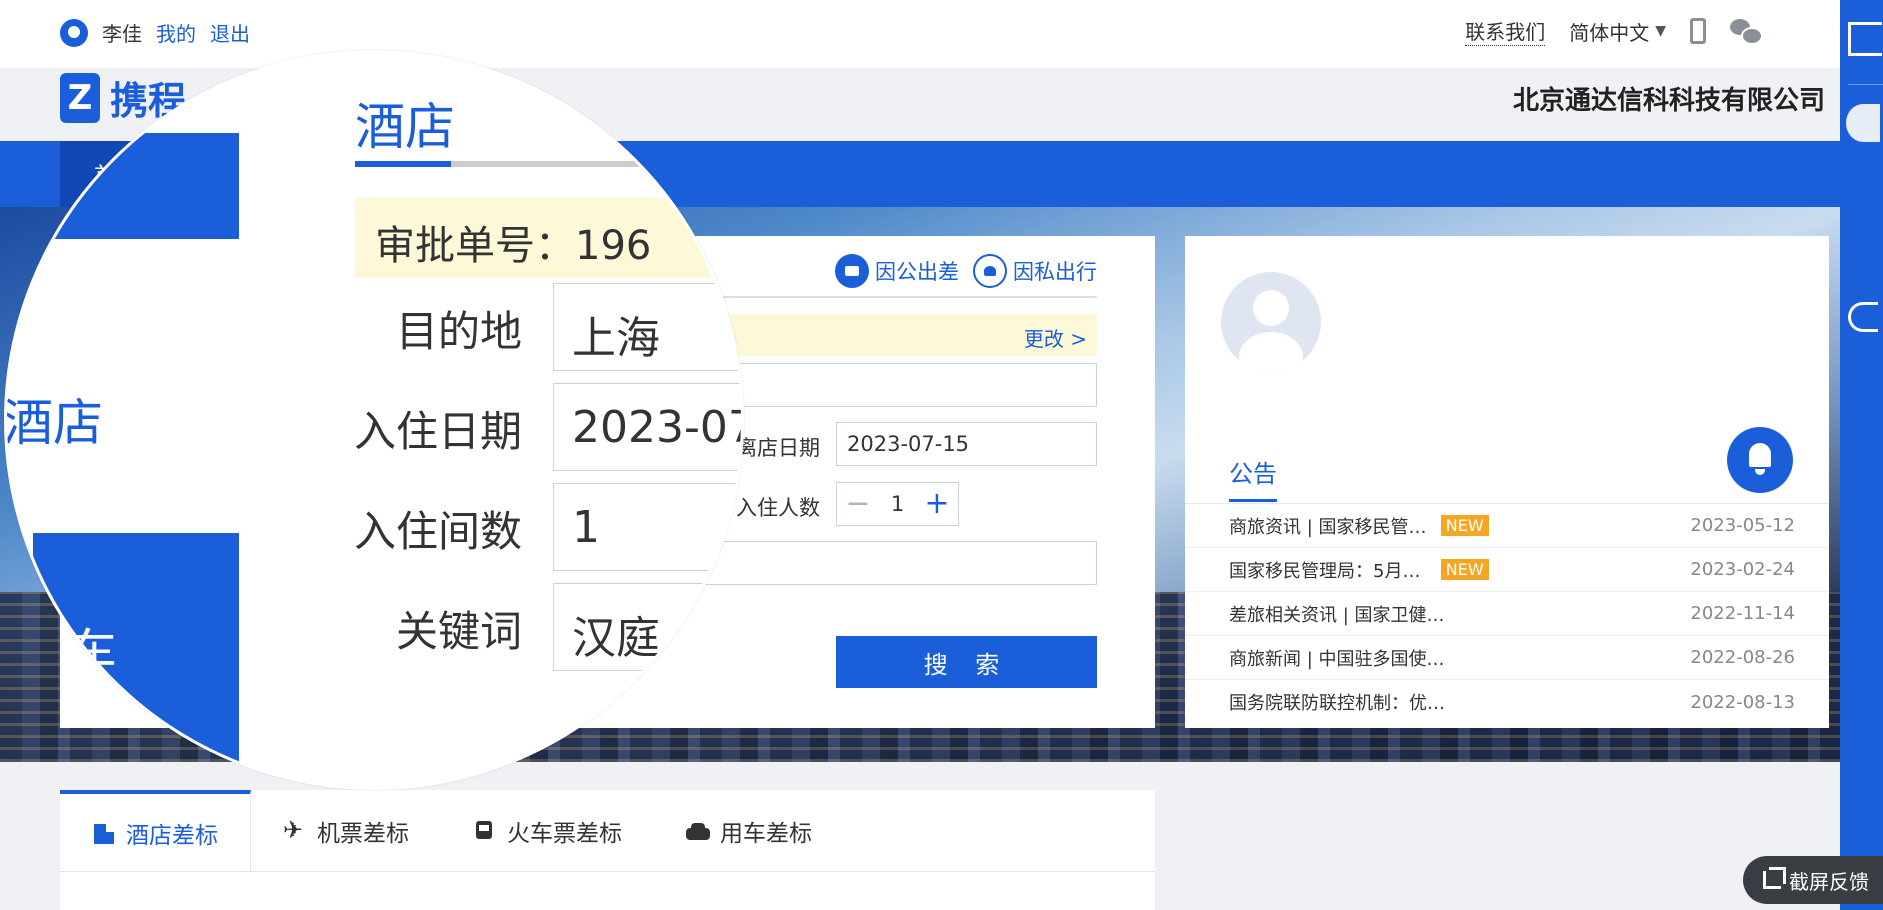  Describe the element at coordinates (1774, 878) in the screenshot. I see `crop-icon` at that location.